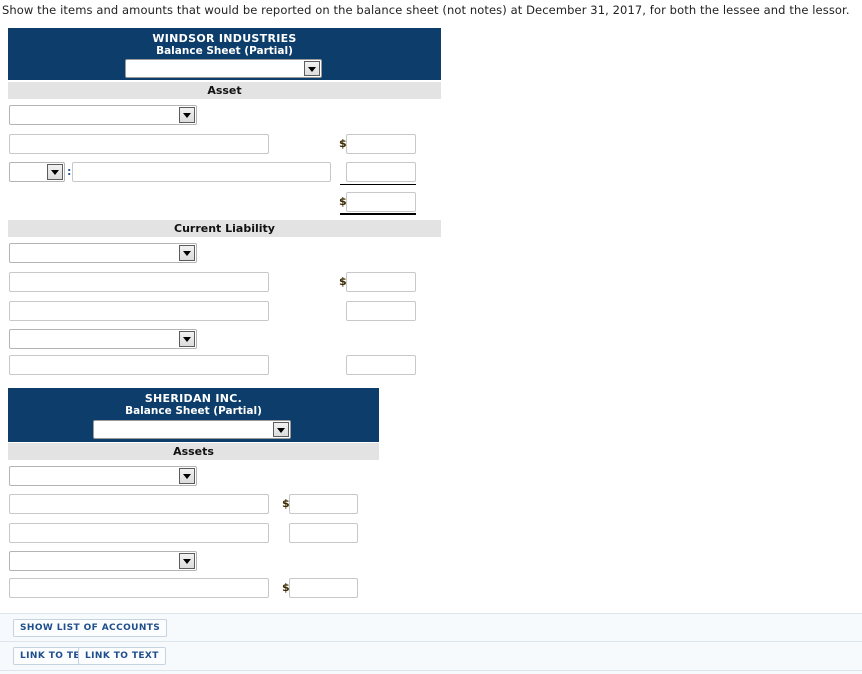  I want to click on windsor-asset-subtotal-rule, so click(378, 184).